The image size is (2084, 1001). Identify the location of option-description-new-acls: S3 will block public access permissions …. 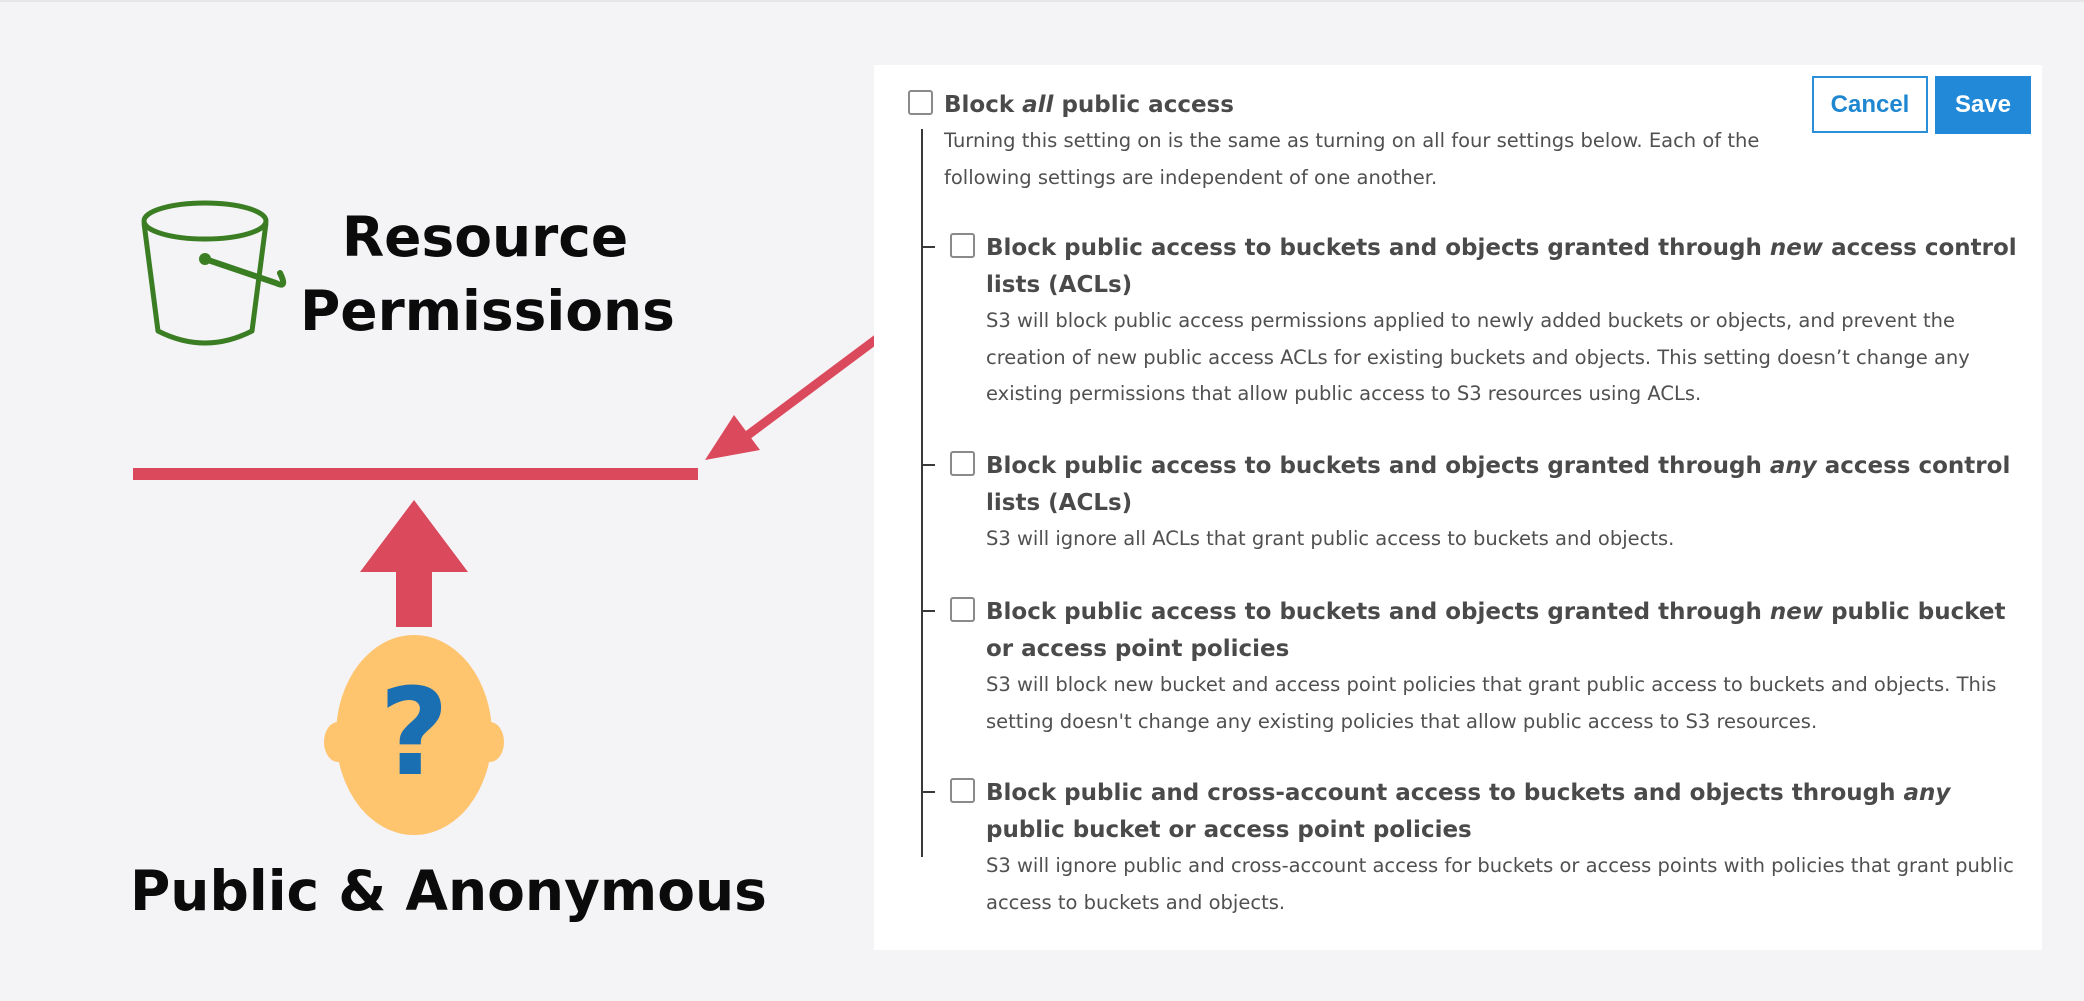
(1478, 357).